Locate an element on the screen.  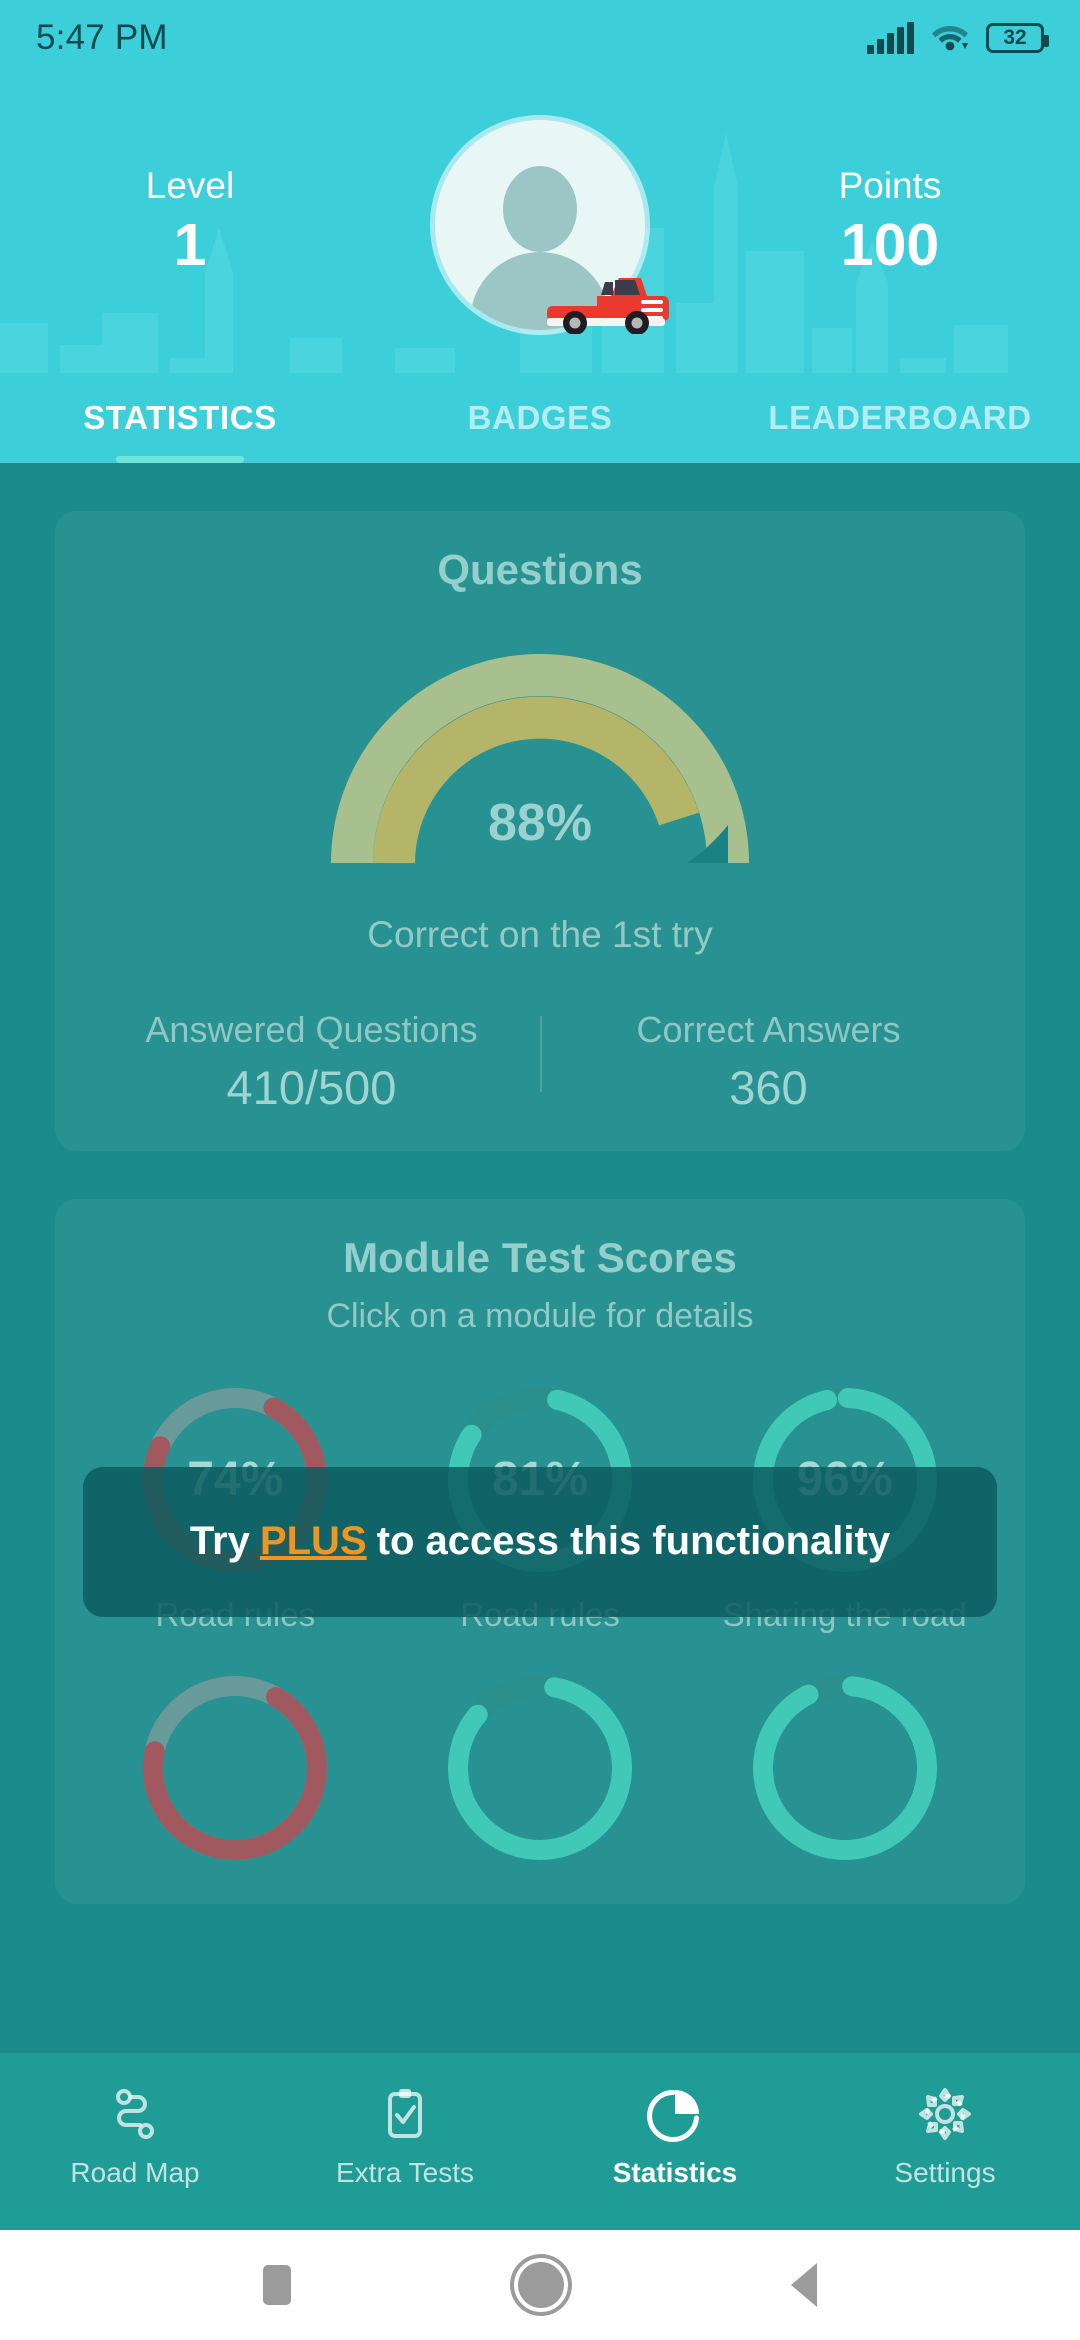
tab-leaderboard: LEADERBOARD is located at coordinates (900, 418).